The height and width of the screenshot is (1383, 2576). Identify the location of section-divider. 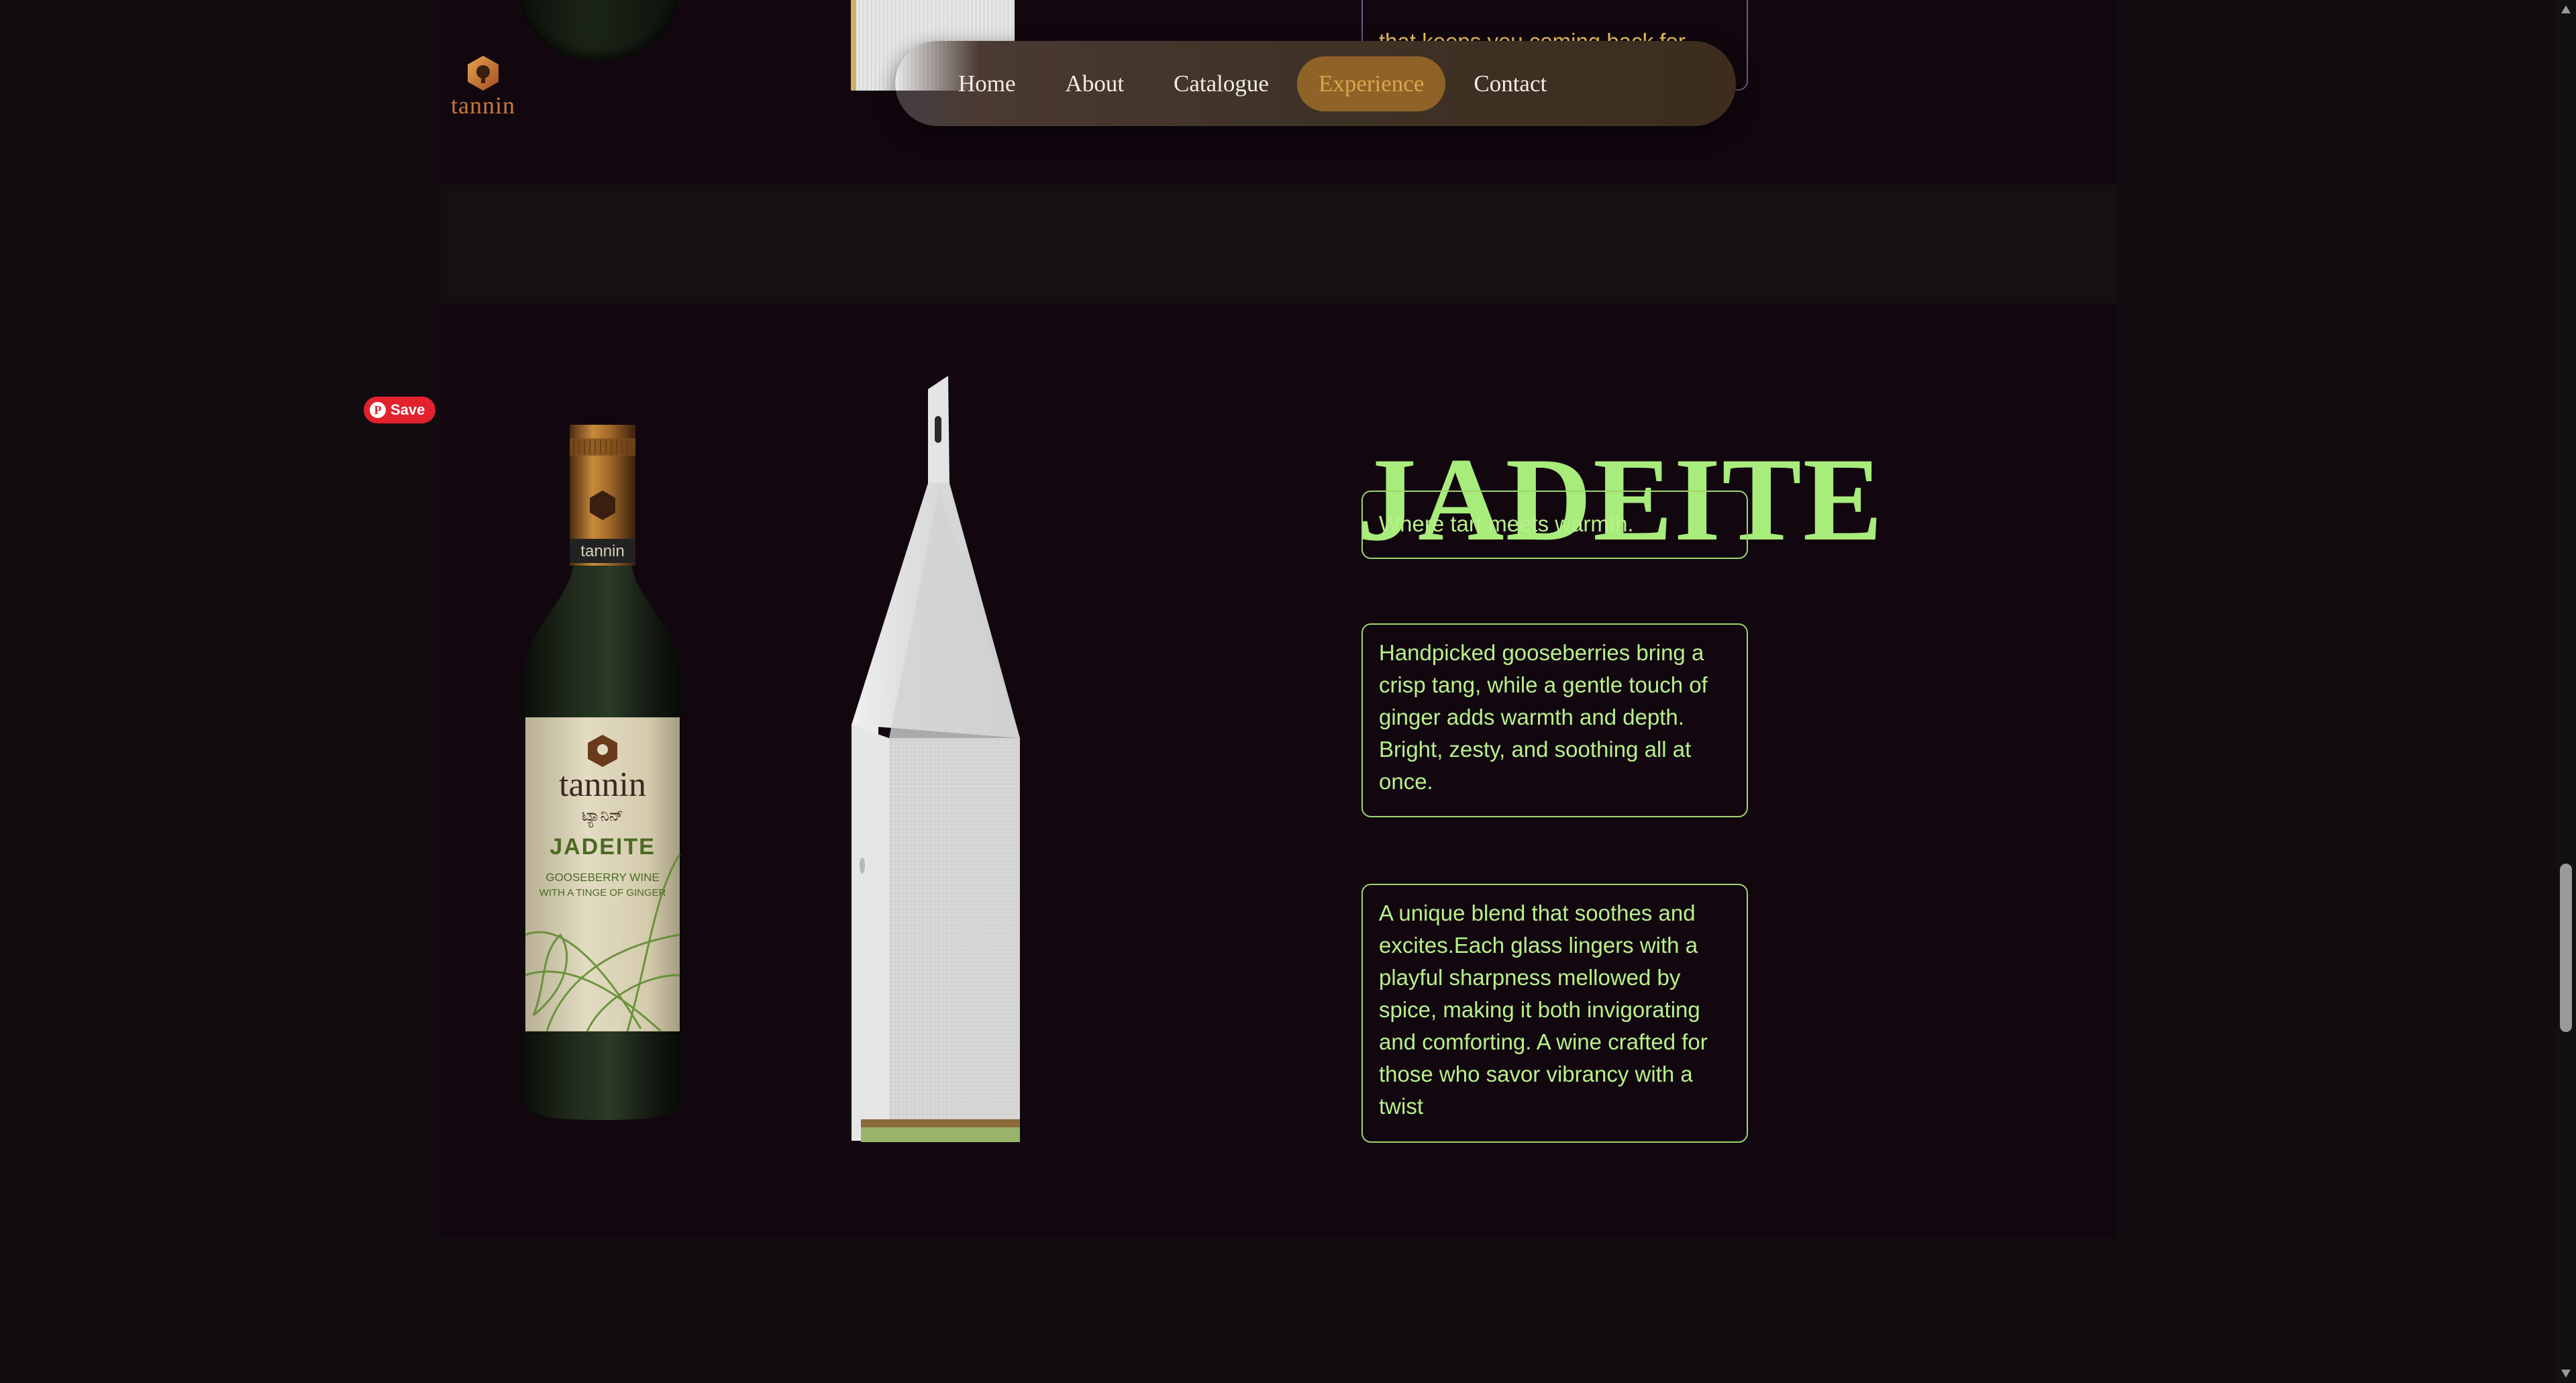
(1278, 244).